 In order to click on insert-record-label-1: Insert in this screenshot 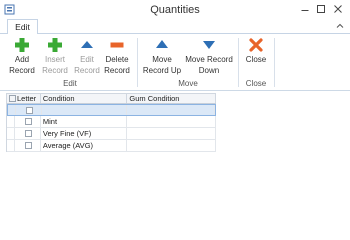, I will do `click(54, 59)`.